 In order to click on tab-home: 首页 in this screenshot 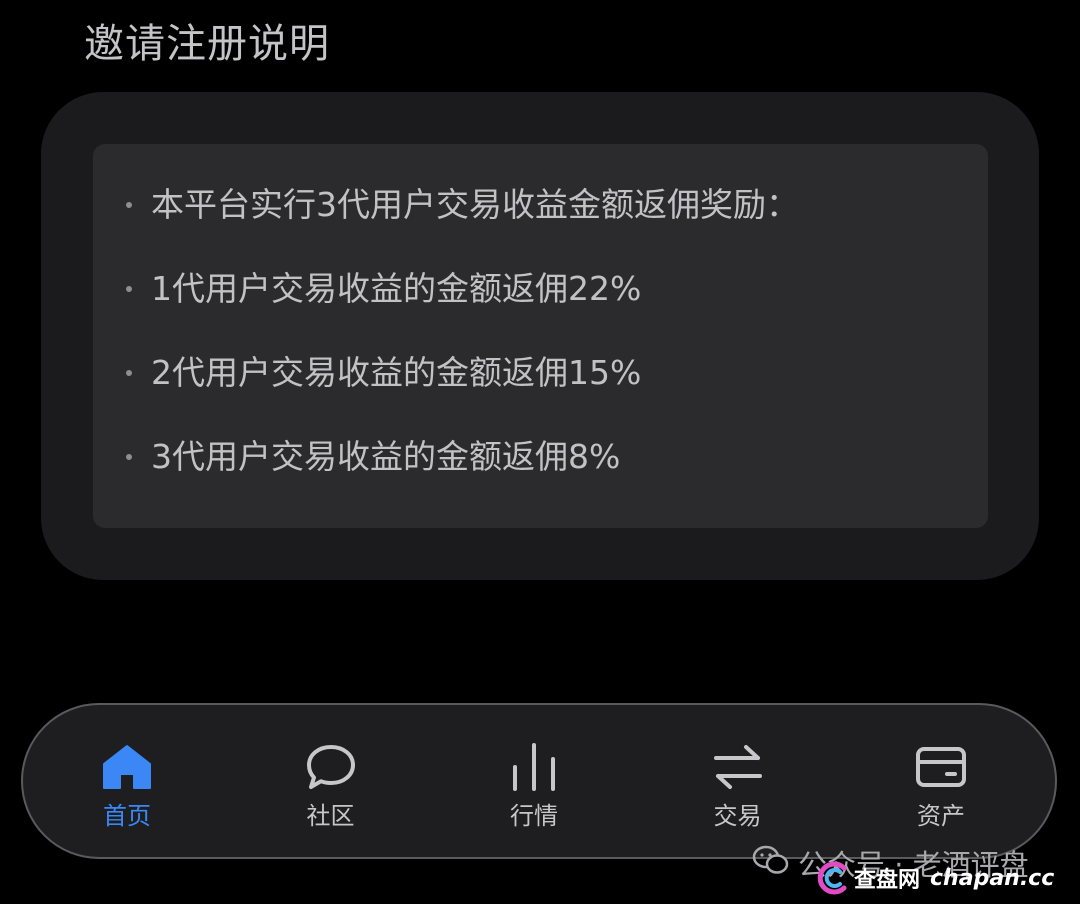, I will do `click(127, 781)`.